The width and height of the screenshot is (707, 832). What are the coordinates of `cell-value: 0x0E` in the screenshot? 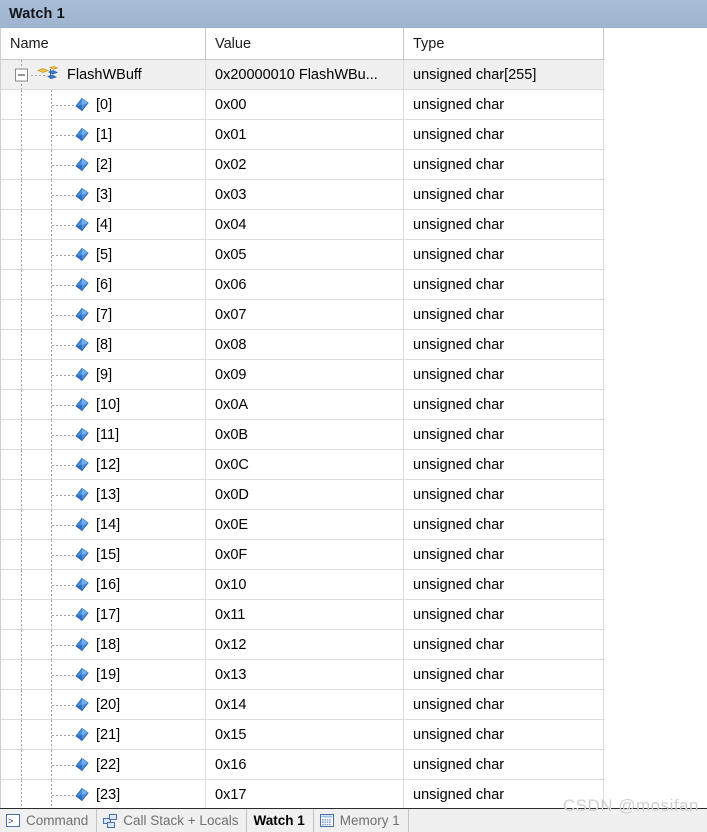 It's located at (305, 524).